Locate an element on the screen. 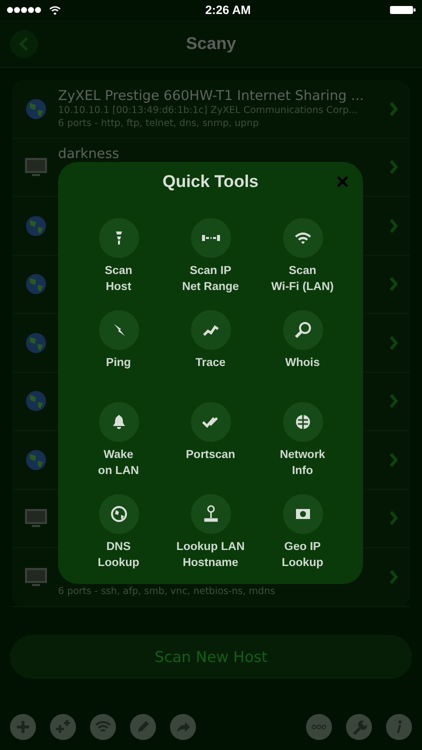 The height and width of the screenshot is (750, 422). status-time: 2:26 AM is located at coordinates (228, 10).